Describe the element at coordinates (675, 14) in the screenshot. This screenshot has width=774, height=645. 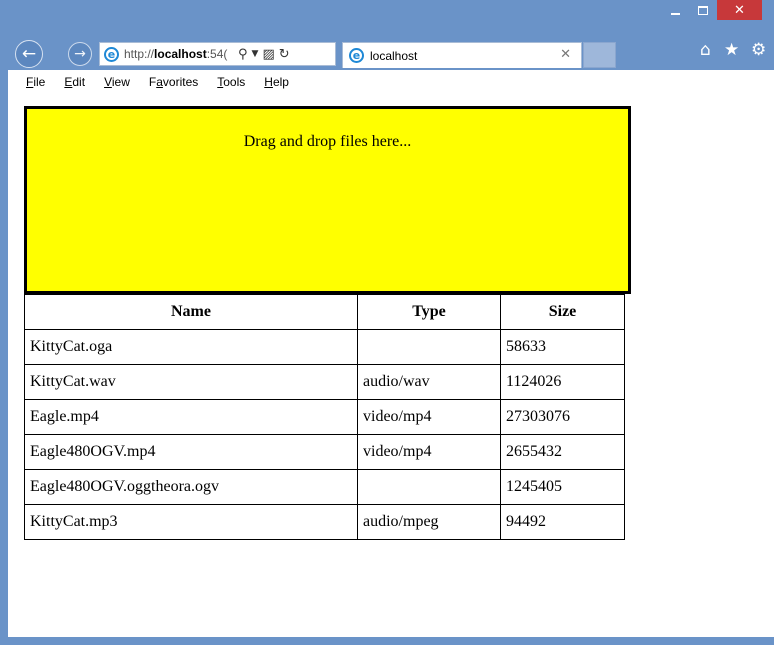
I see `minimize-icon` at that location.